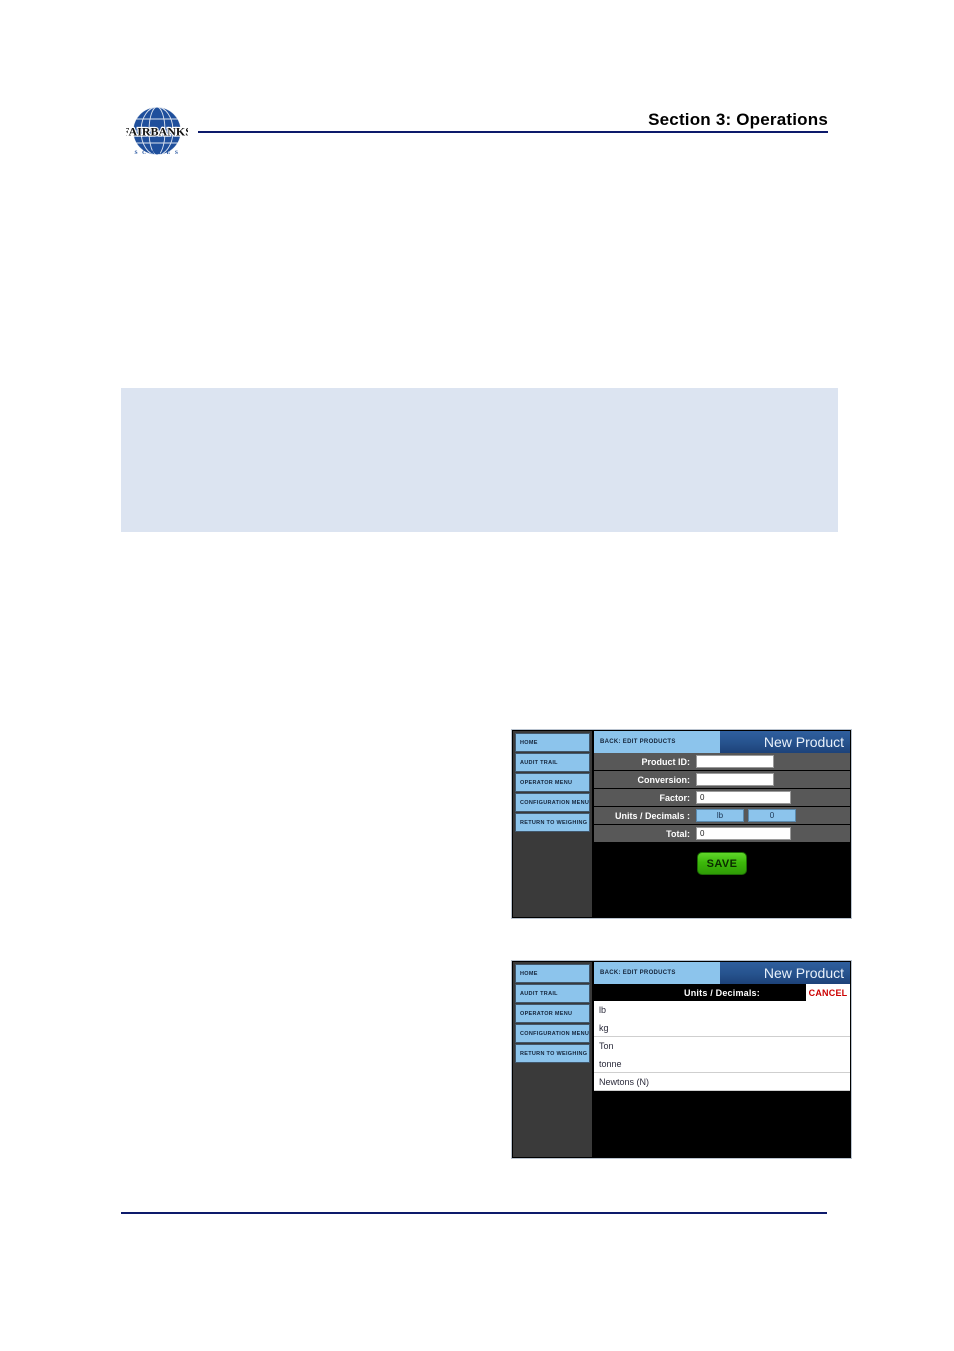 Image resolution: width=954 pixels, height=1351 pixels. Describe the element at coordinates (722, 1124) in the screenshot. I see `picker-empty-area` at that location.